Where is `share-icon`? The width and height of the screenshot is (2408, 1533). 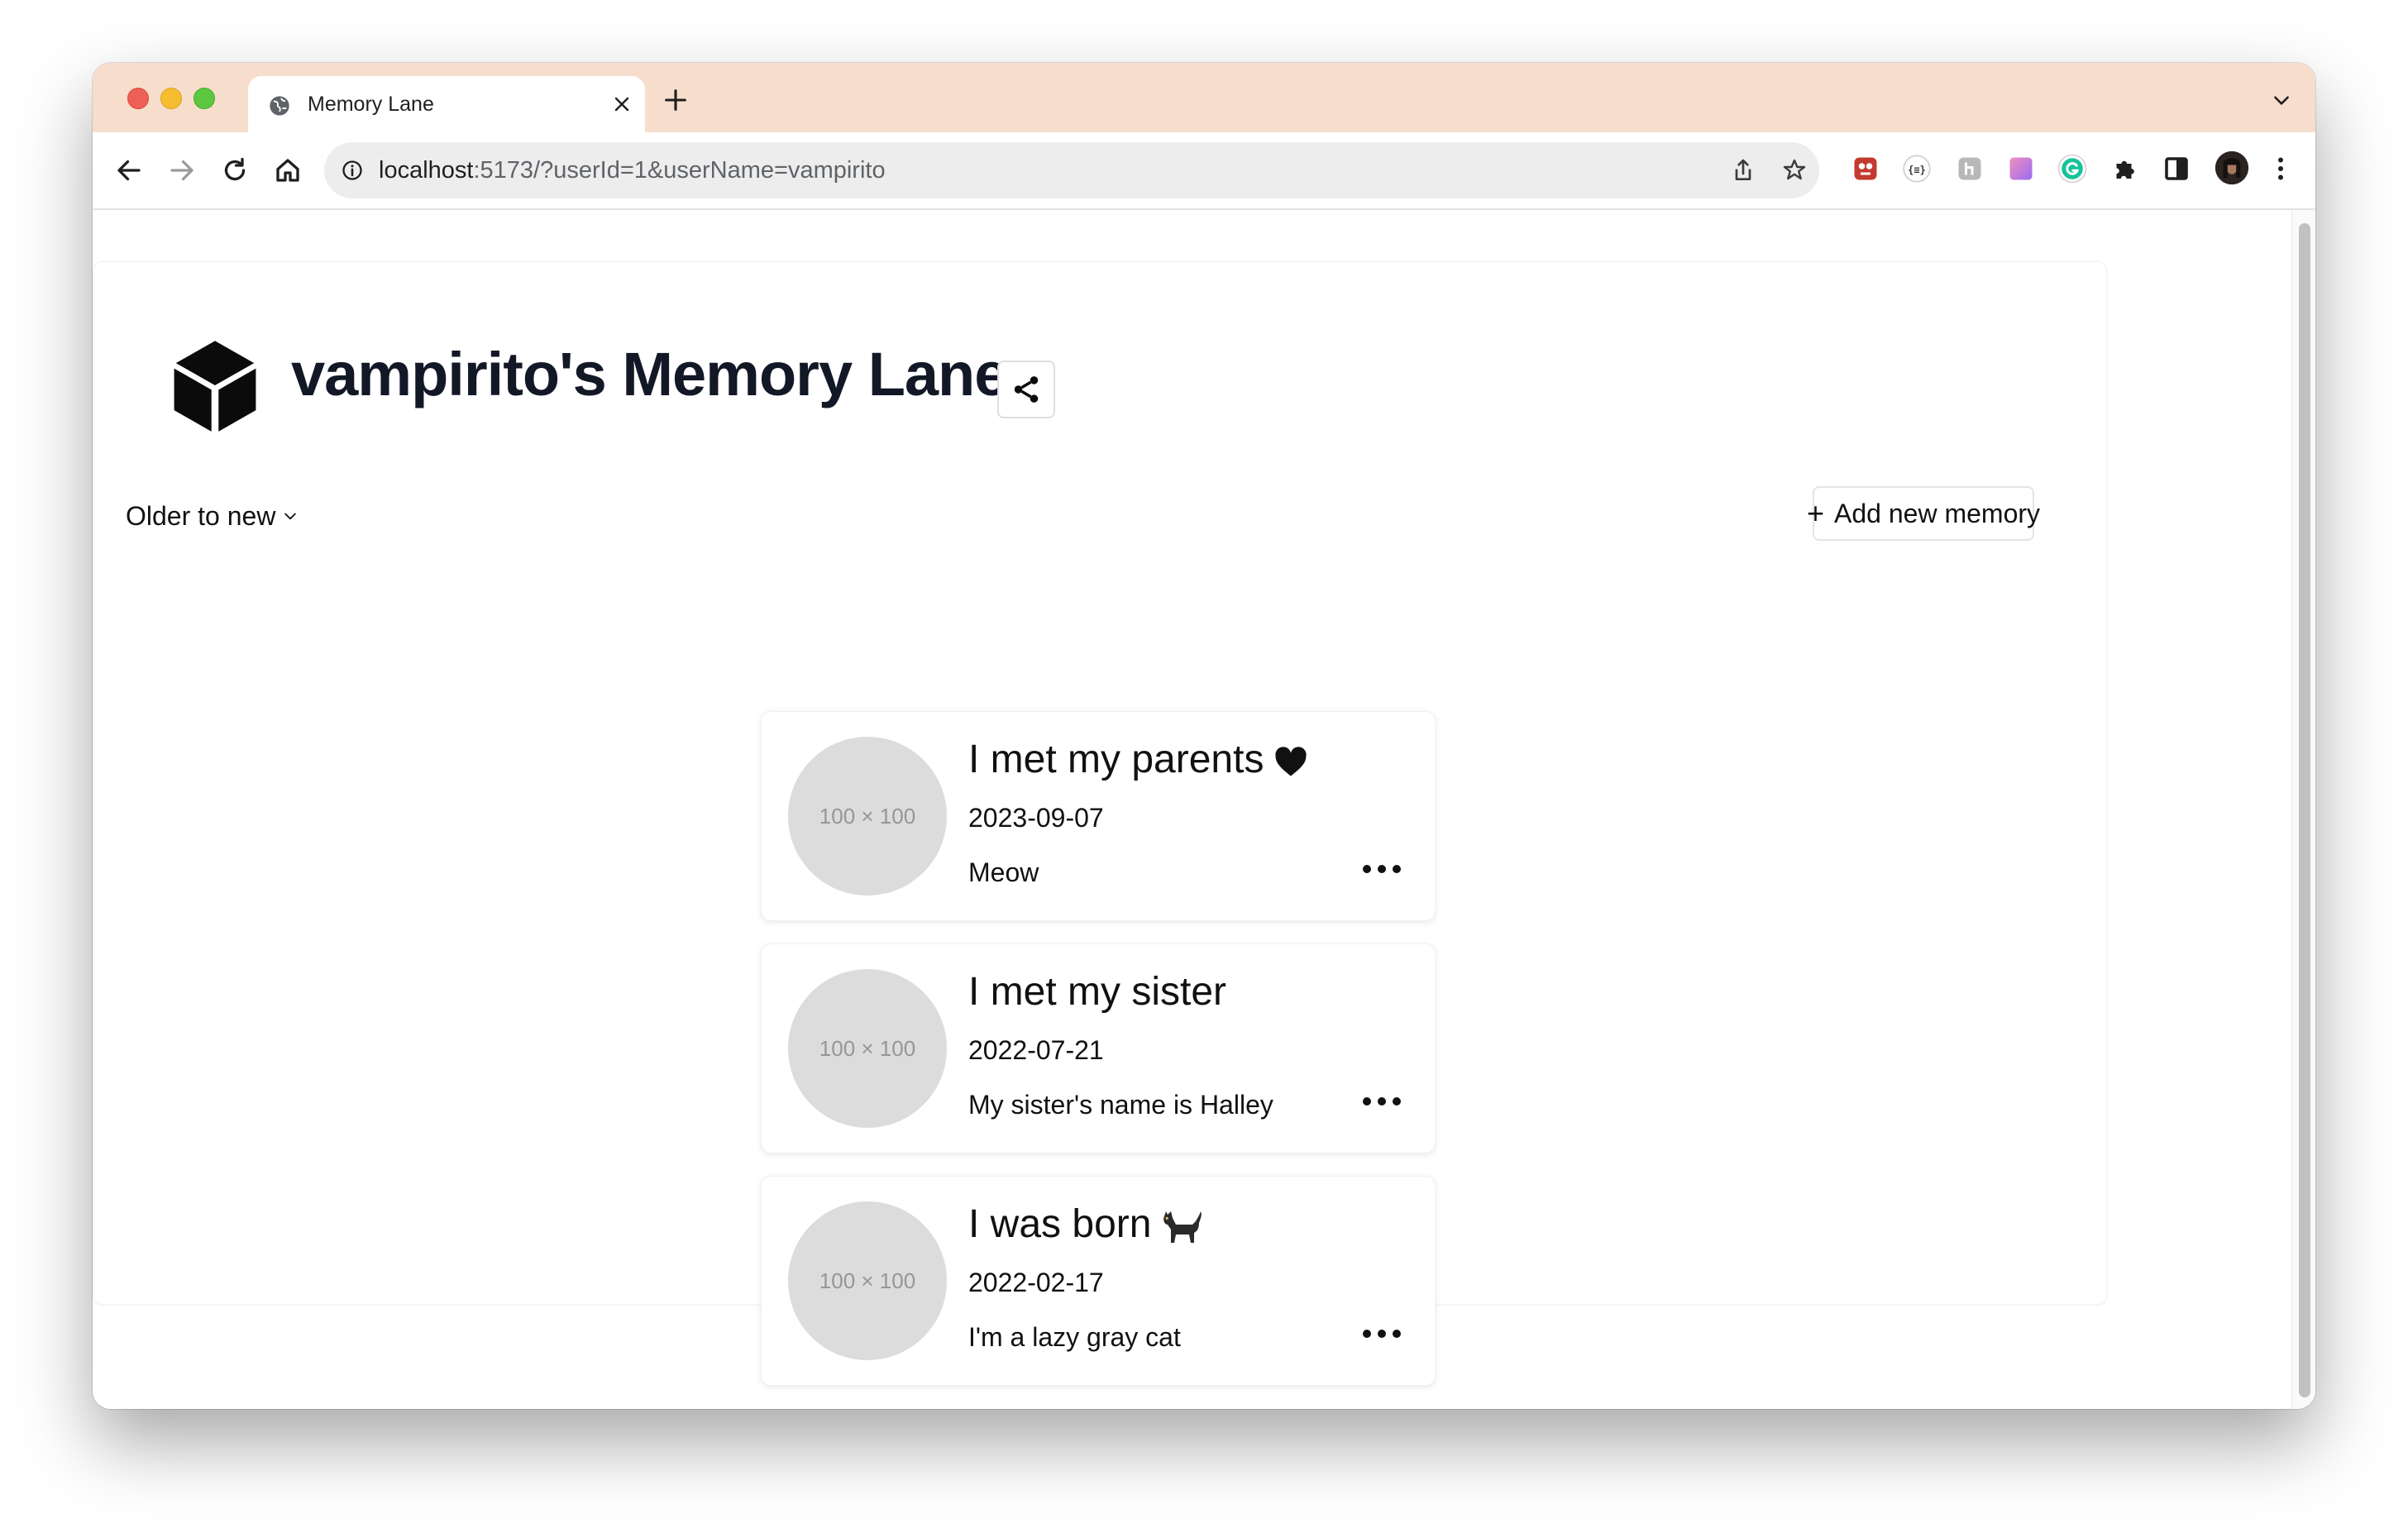
share-icon is located at coordinates (1026, 389).